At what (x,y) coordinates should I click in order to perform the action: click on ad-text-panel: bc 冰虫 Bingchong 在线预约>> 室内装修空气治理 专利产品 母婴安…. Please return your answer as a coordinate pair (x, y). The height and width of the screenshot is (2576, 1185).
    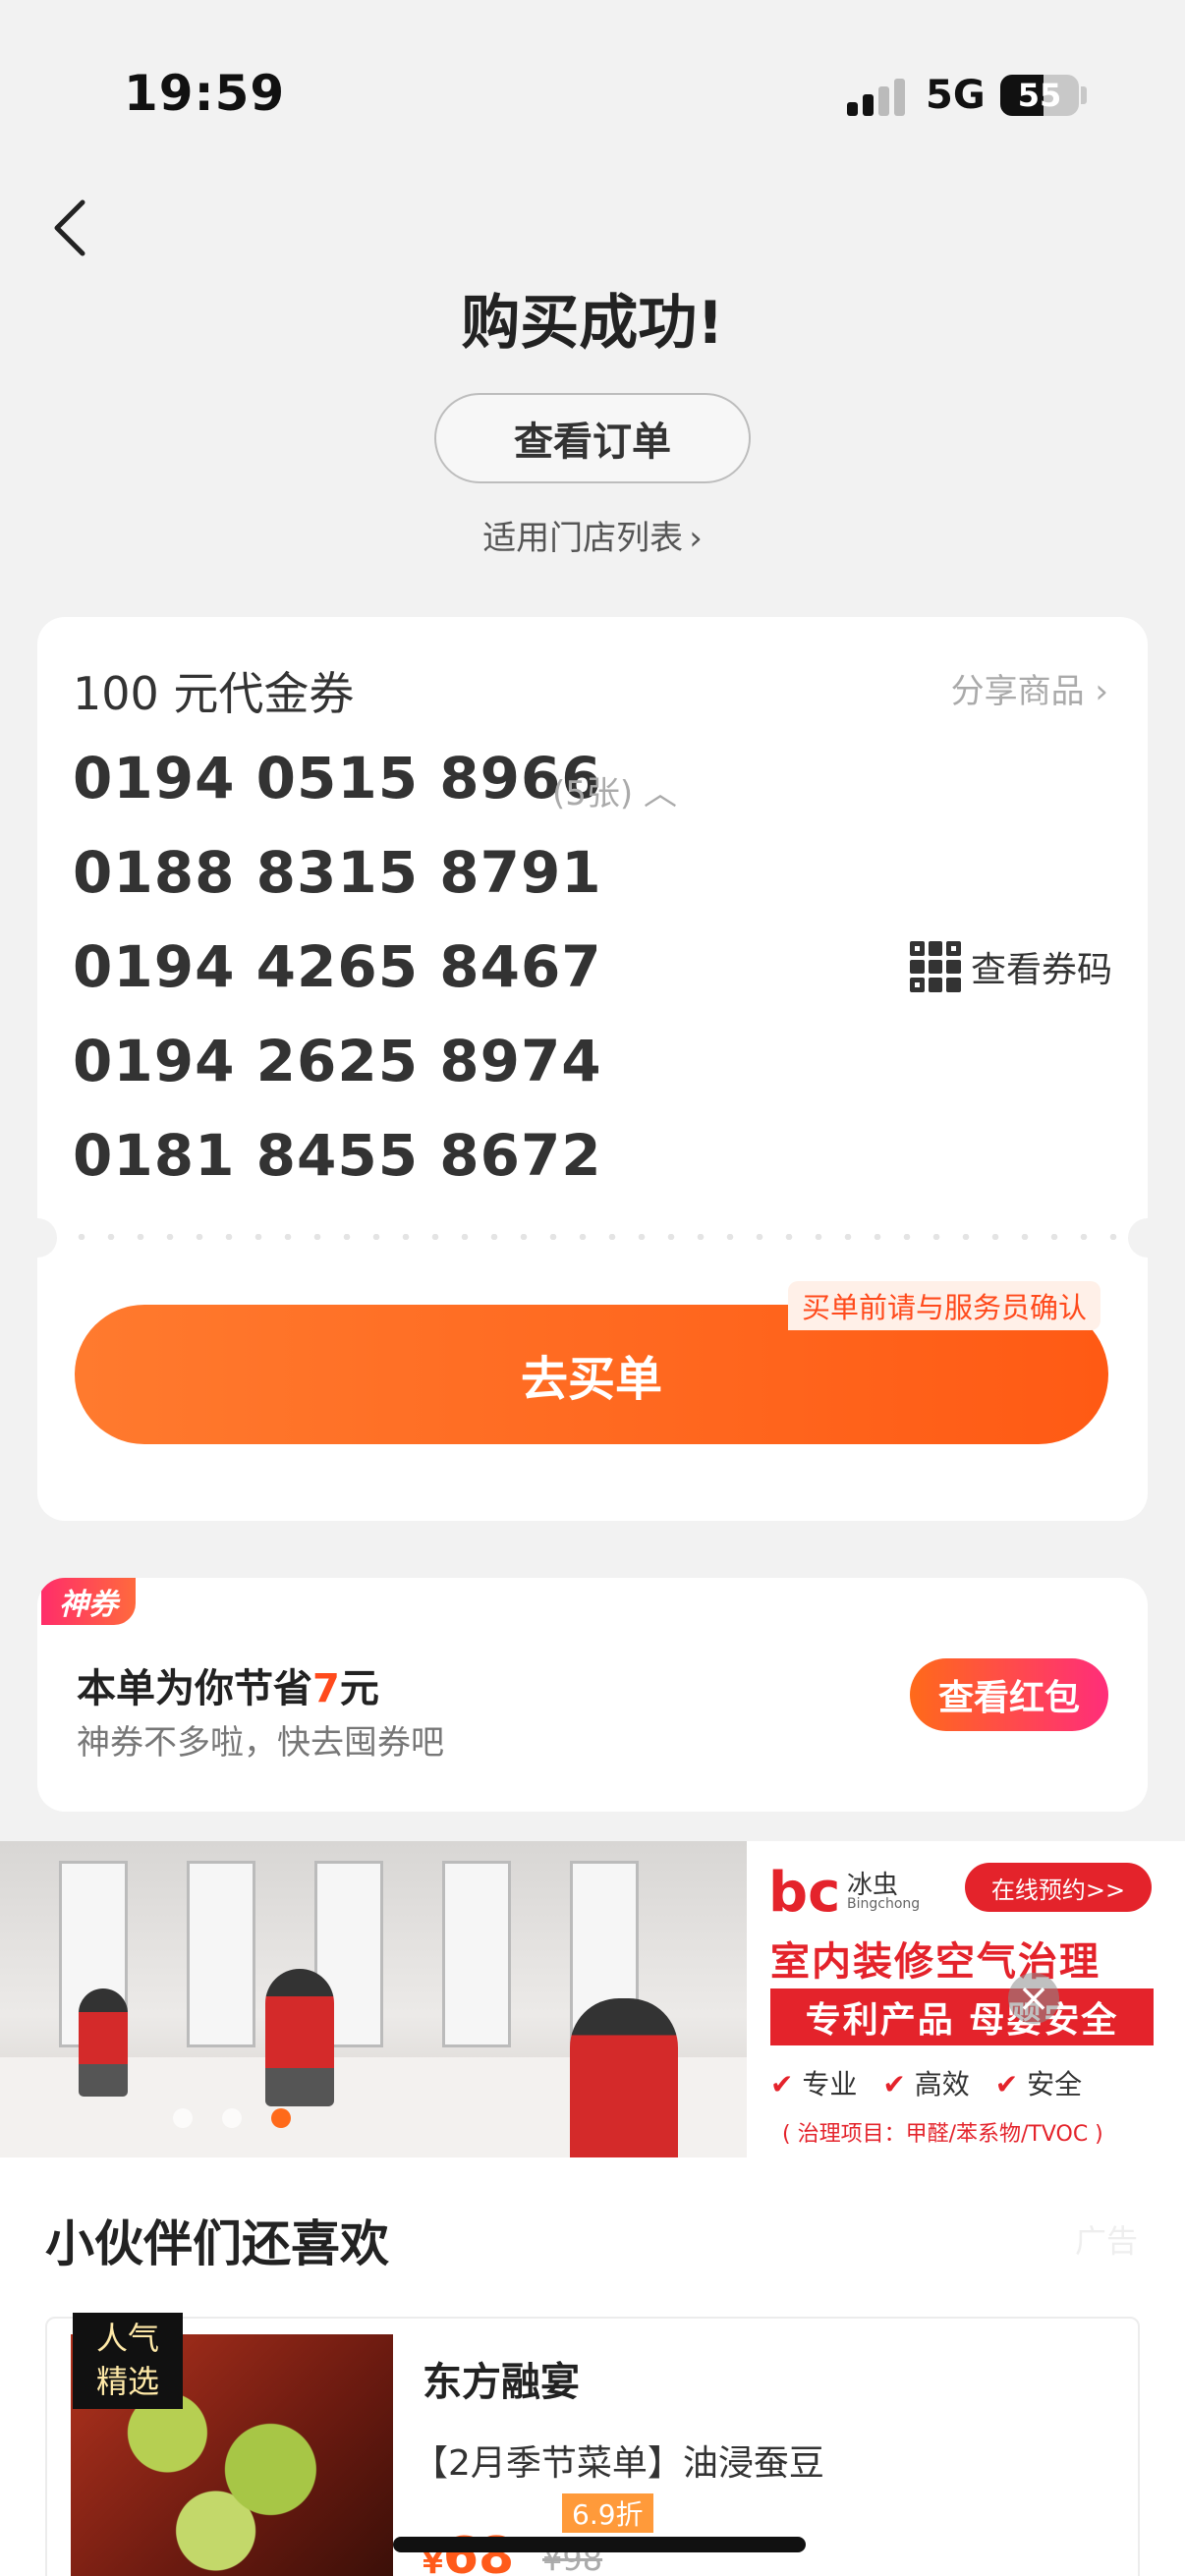
    Looking at the image, I should click on (966, 1999).